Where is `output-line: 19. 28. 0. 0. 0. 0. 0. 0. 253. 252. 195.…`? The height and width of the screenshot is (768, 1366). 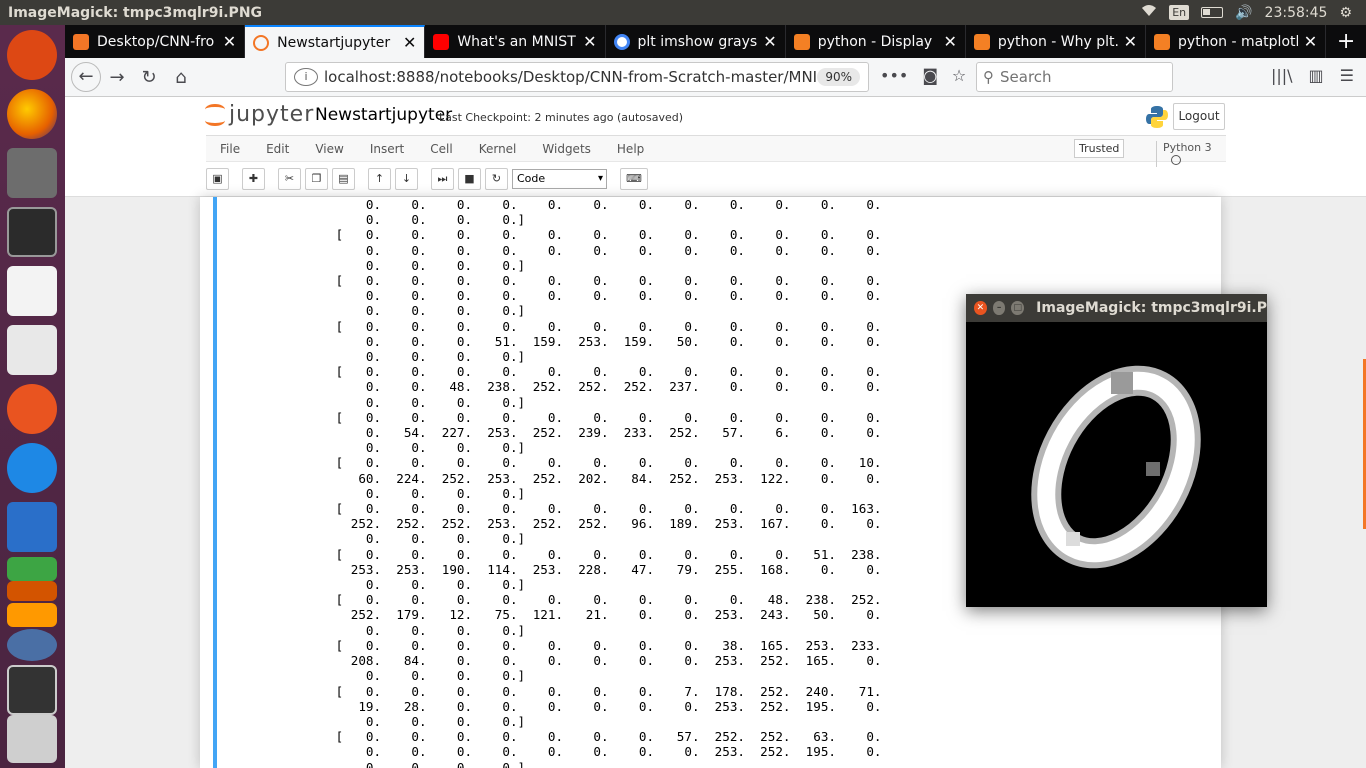
output-line: 19. 28. 0. 0. 0. 0. 0. 0. 253. 252. 195.… is located at coordinates (605, 706).